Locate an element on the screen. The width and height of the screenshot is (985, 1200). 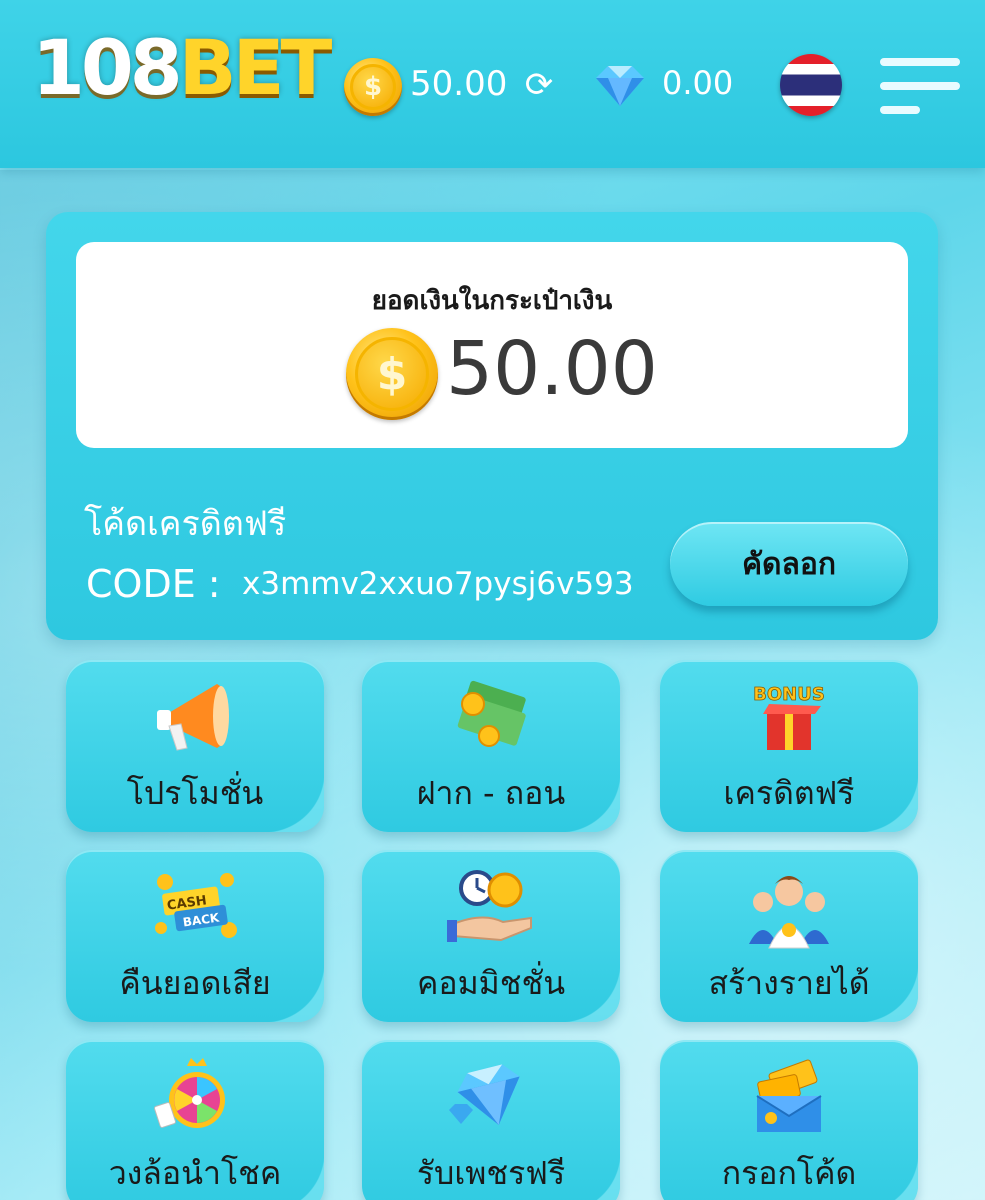
menu-tile-commission: คอมมิชชั่น is located at coordinates (491, 936).